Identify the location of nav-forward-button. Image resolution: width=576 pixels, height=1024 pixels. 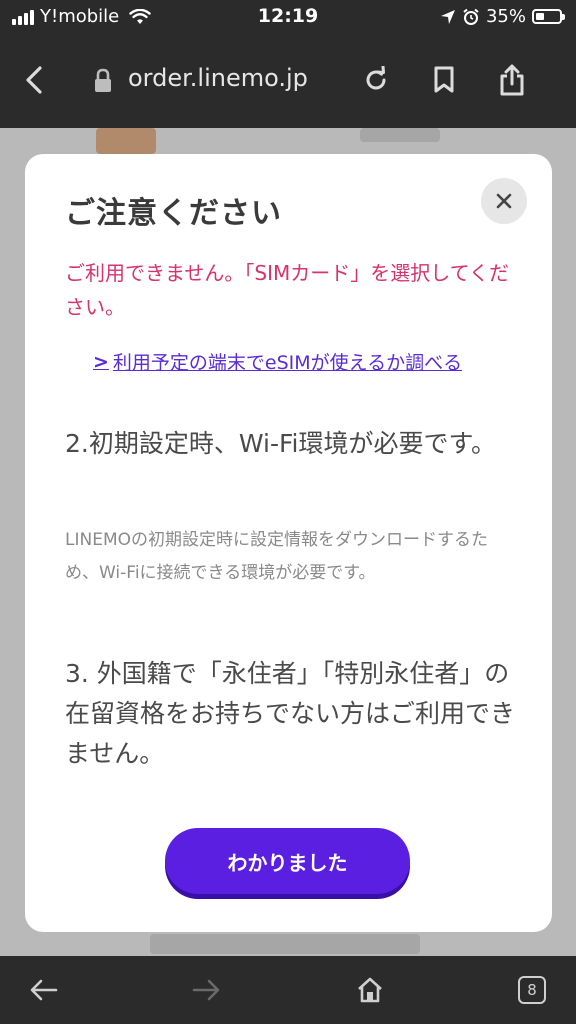
(206, 990).